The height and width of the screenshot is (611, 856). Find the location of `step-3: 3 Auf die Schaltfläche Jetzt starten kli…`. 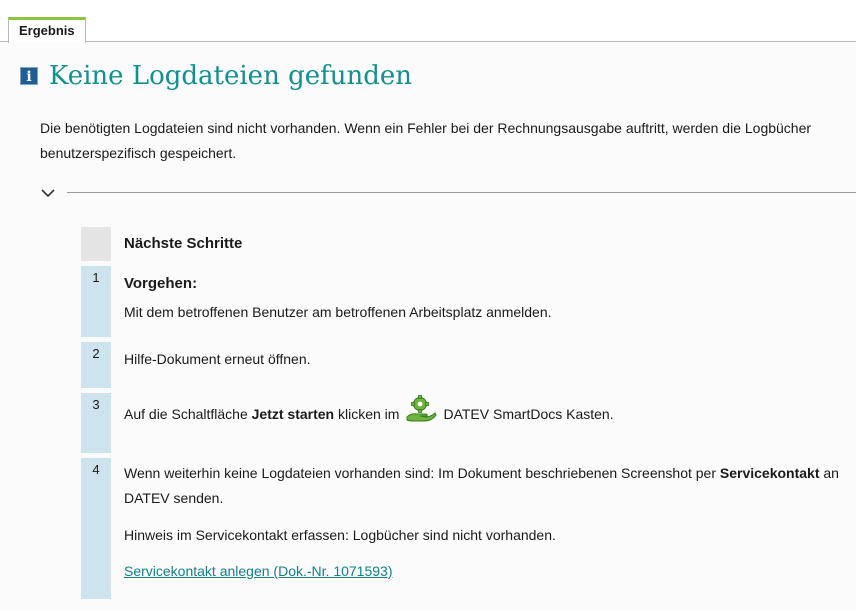

step-3: 3 Auf die Schaltfläche Jetzt starten kli… is located at coordinates (468, 423).